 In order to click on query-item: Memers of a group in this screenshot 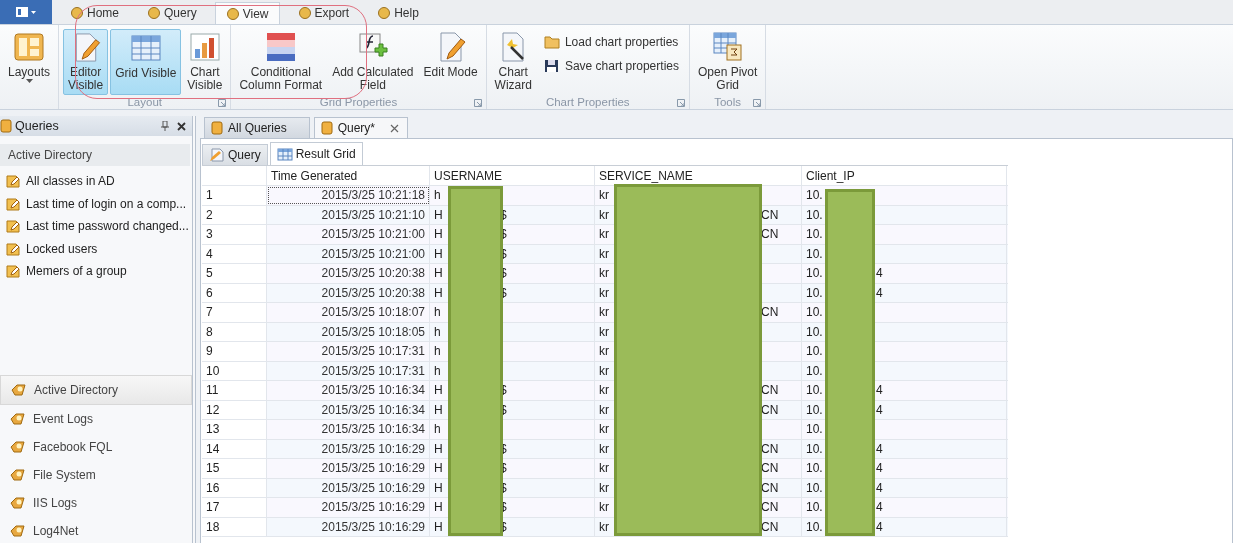, I will do `click(96, 271)`.